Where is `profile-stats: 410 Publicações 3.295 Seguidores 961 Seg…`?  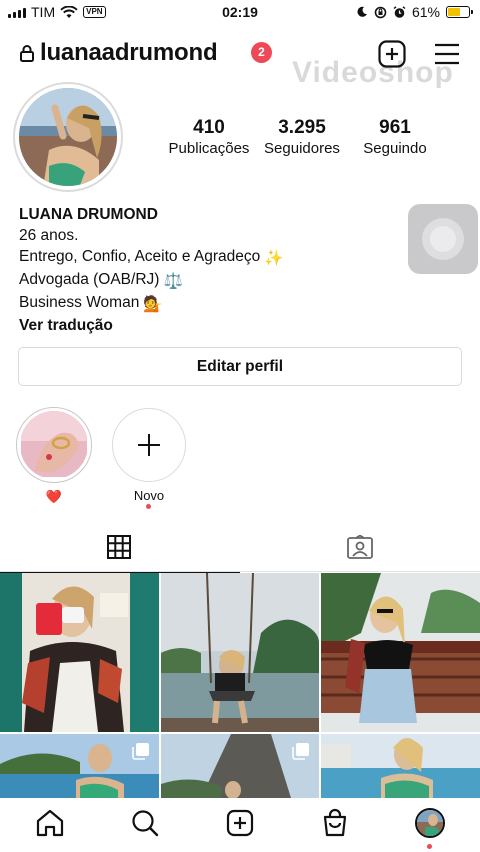 profile-stats: 410 Publicações 3.295 Seguidores 961 Seg… is located at coordinates (310, 140).